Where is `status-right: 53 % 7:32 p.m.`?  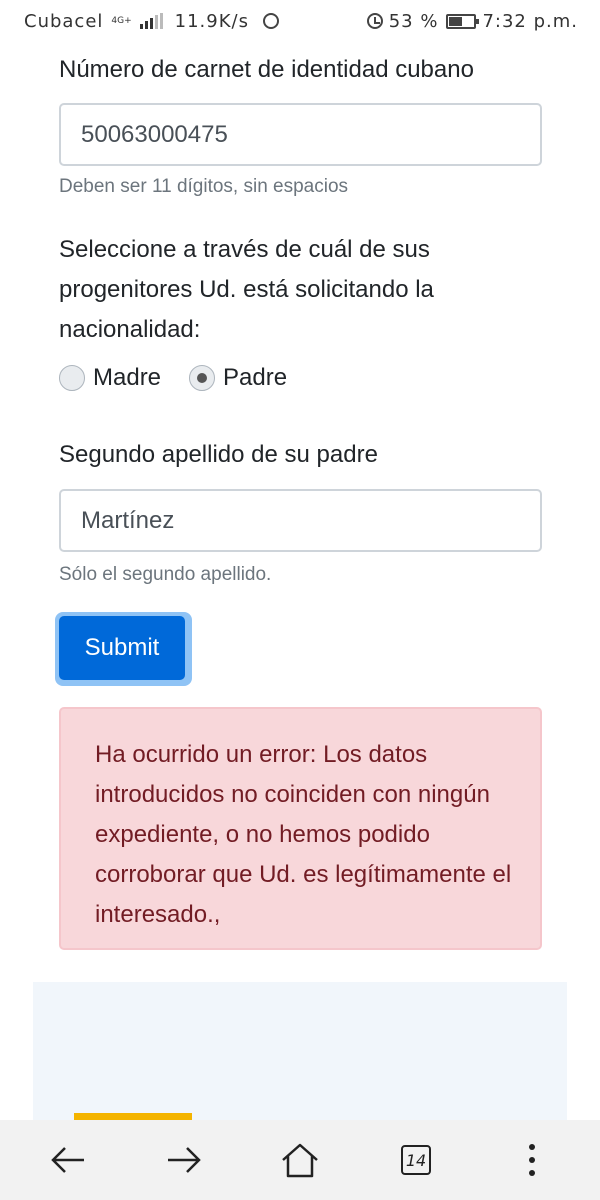 status-right: 53 % 7:32 p.m. is located at coordinates (472, 21).